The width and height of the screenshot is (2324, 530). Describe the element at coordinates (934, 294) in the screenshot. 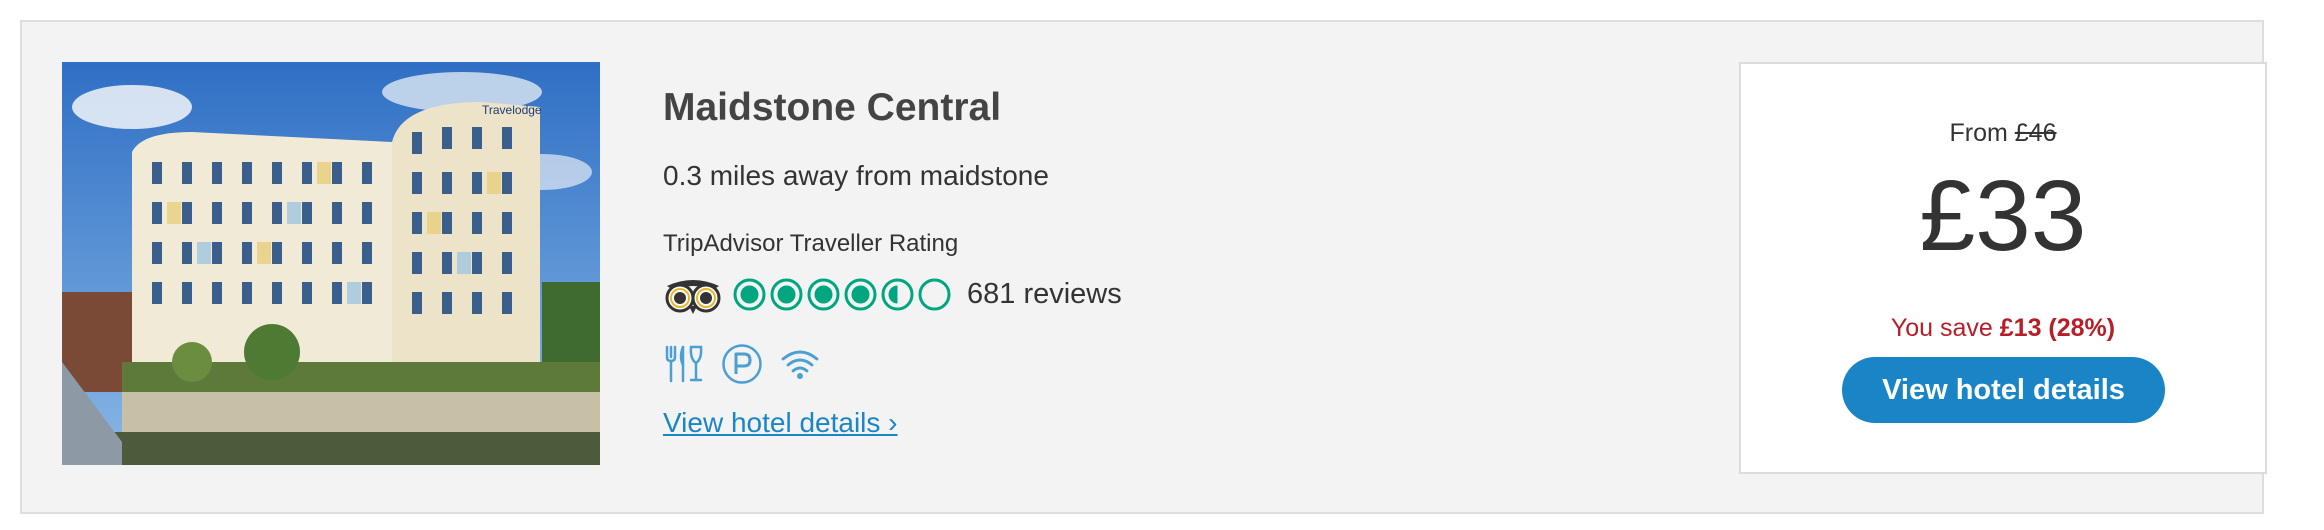

I see `rating-bubble-empty` at that location.